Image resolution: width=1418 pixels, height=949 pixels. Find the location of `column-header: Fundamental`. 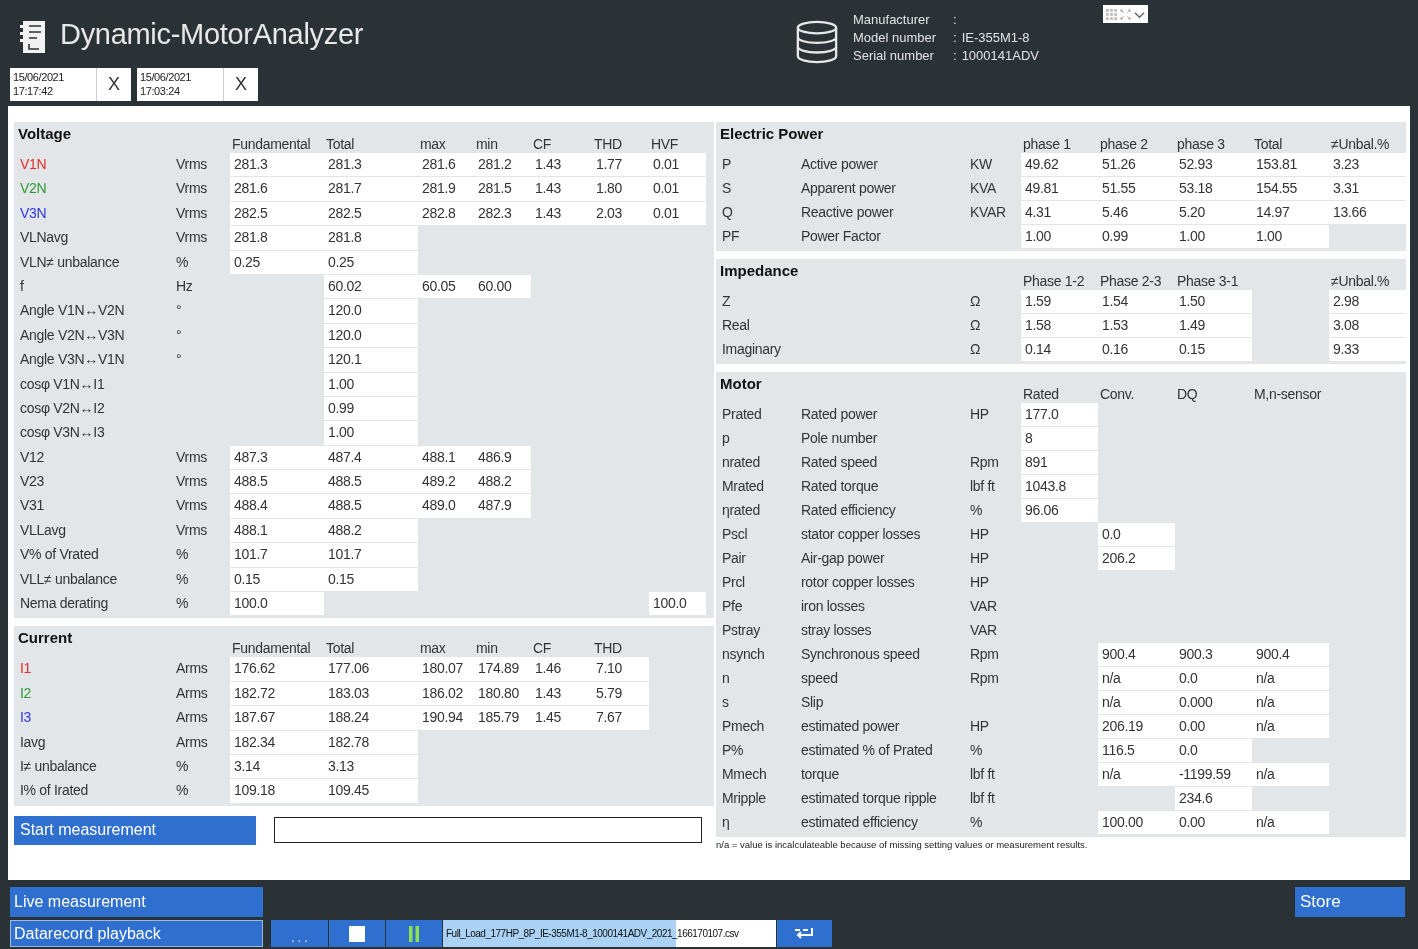

column-header: Fundamental is located at coordinates (271, 144).